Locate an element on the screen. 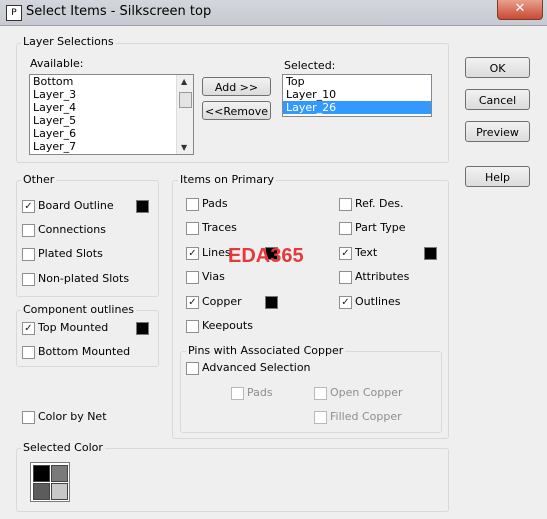 This screenshot has width=547, height=519. checkbox-label: Copper is located at coordinates (222, 301).